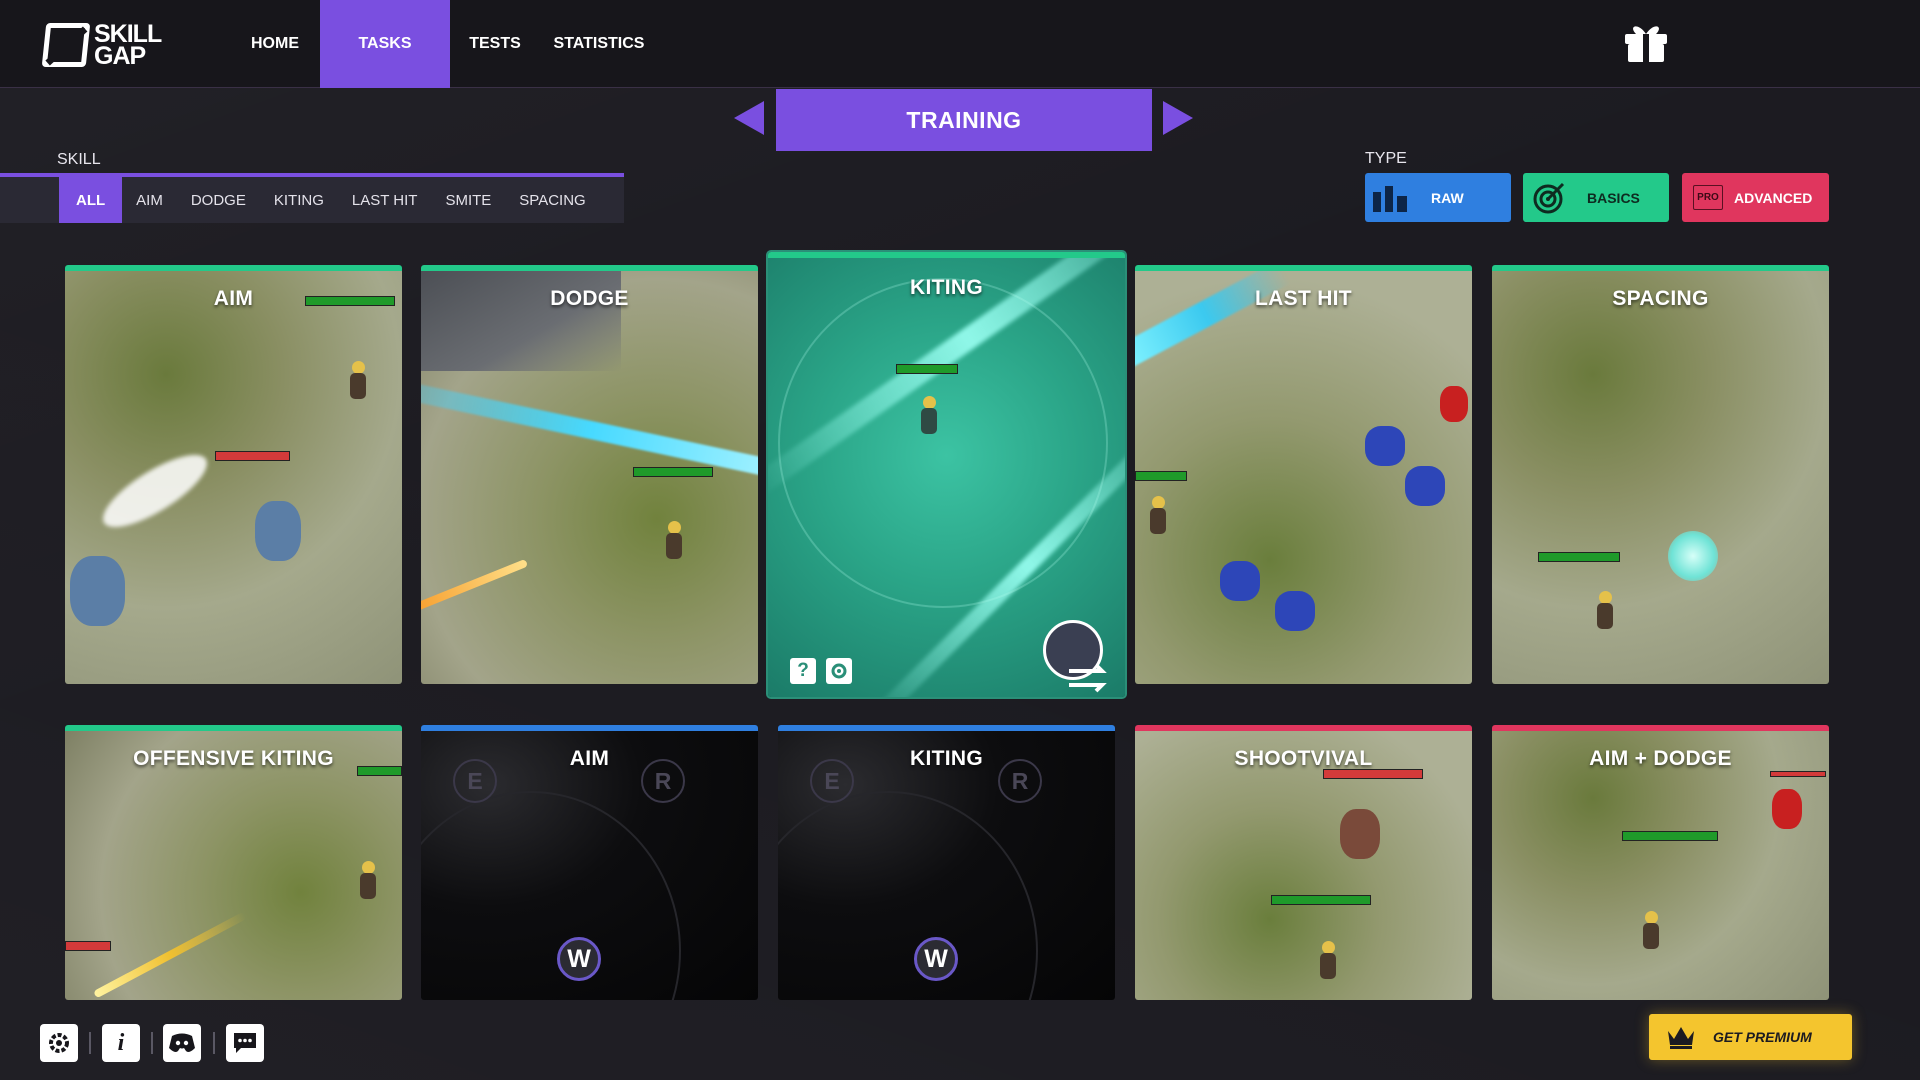 The width and height of the screenshot is (1920, 1080). I want to click on bar-chart-icon, so click(1391, 198).